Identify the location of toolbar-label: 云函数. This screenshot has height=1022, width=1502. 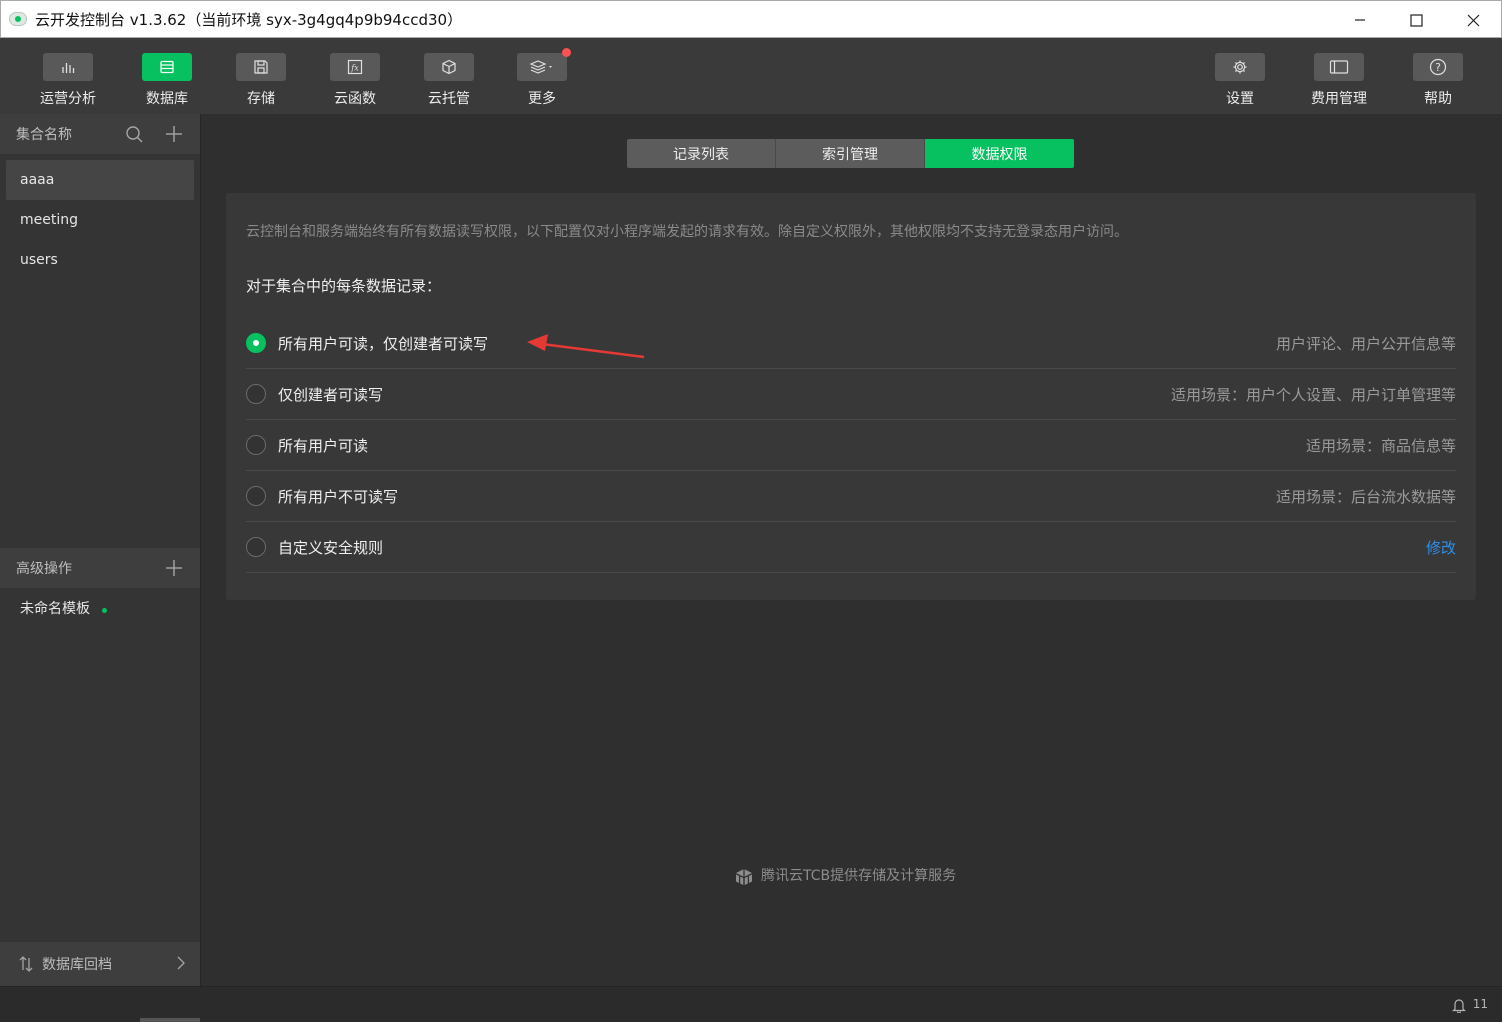
(355, 99).